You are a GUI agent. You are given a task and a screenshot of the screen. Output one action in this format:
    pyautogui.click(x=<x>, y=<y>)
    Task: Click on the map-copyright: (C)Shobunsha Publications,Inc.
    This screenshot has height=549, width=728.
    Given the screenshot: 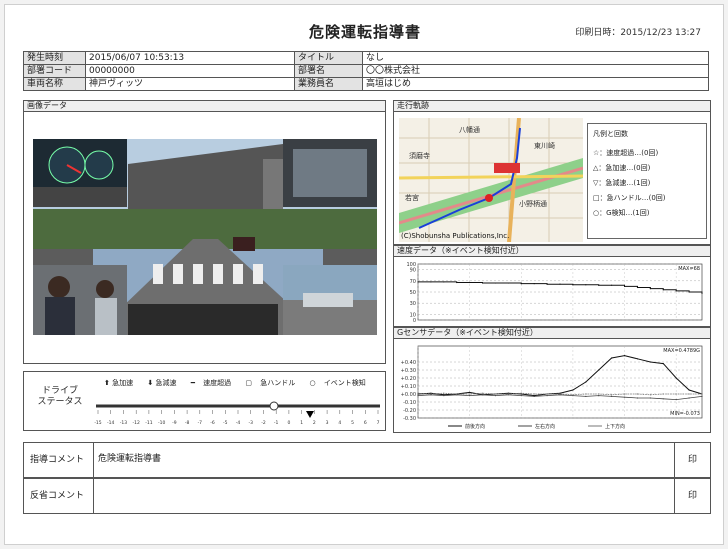 What is the action you would take?
    pyautogui.click(x=455, y=236)
    